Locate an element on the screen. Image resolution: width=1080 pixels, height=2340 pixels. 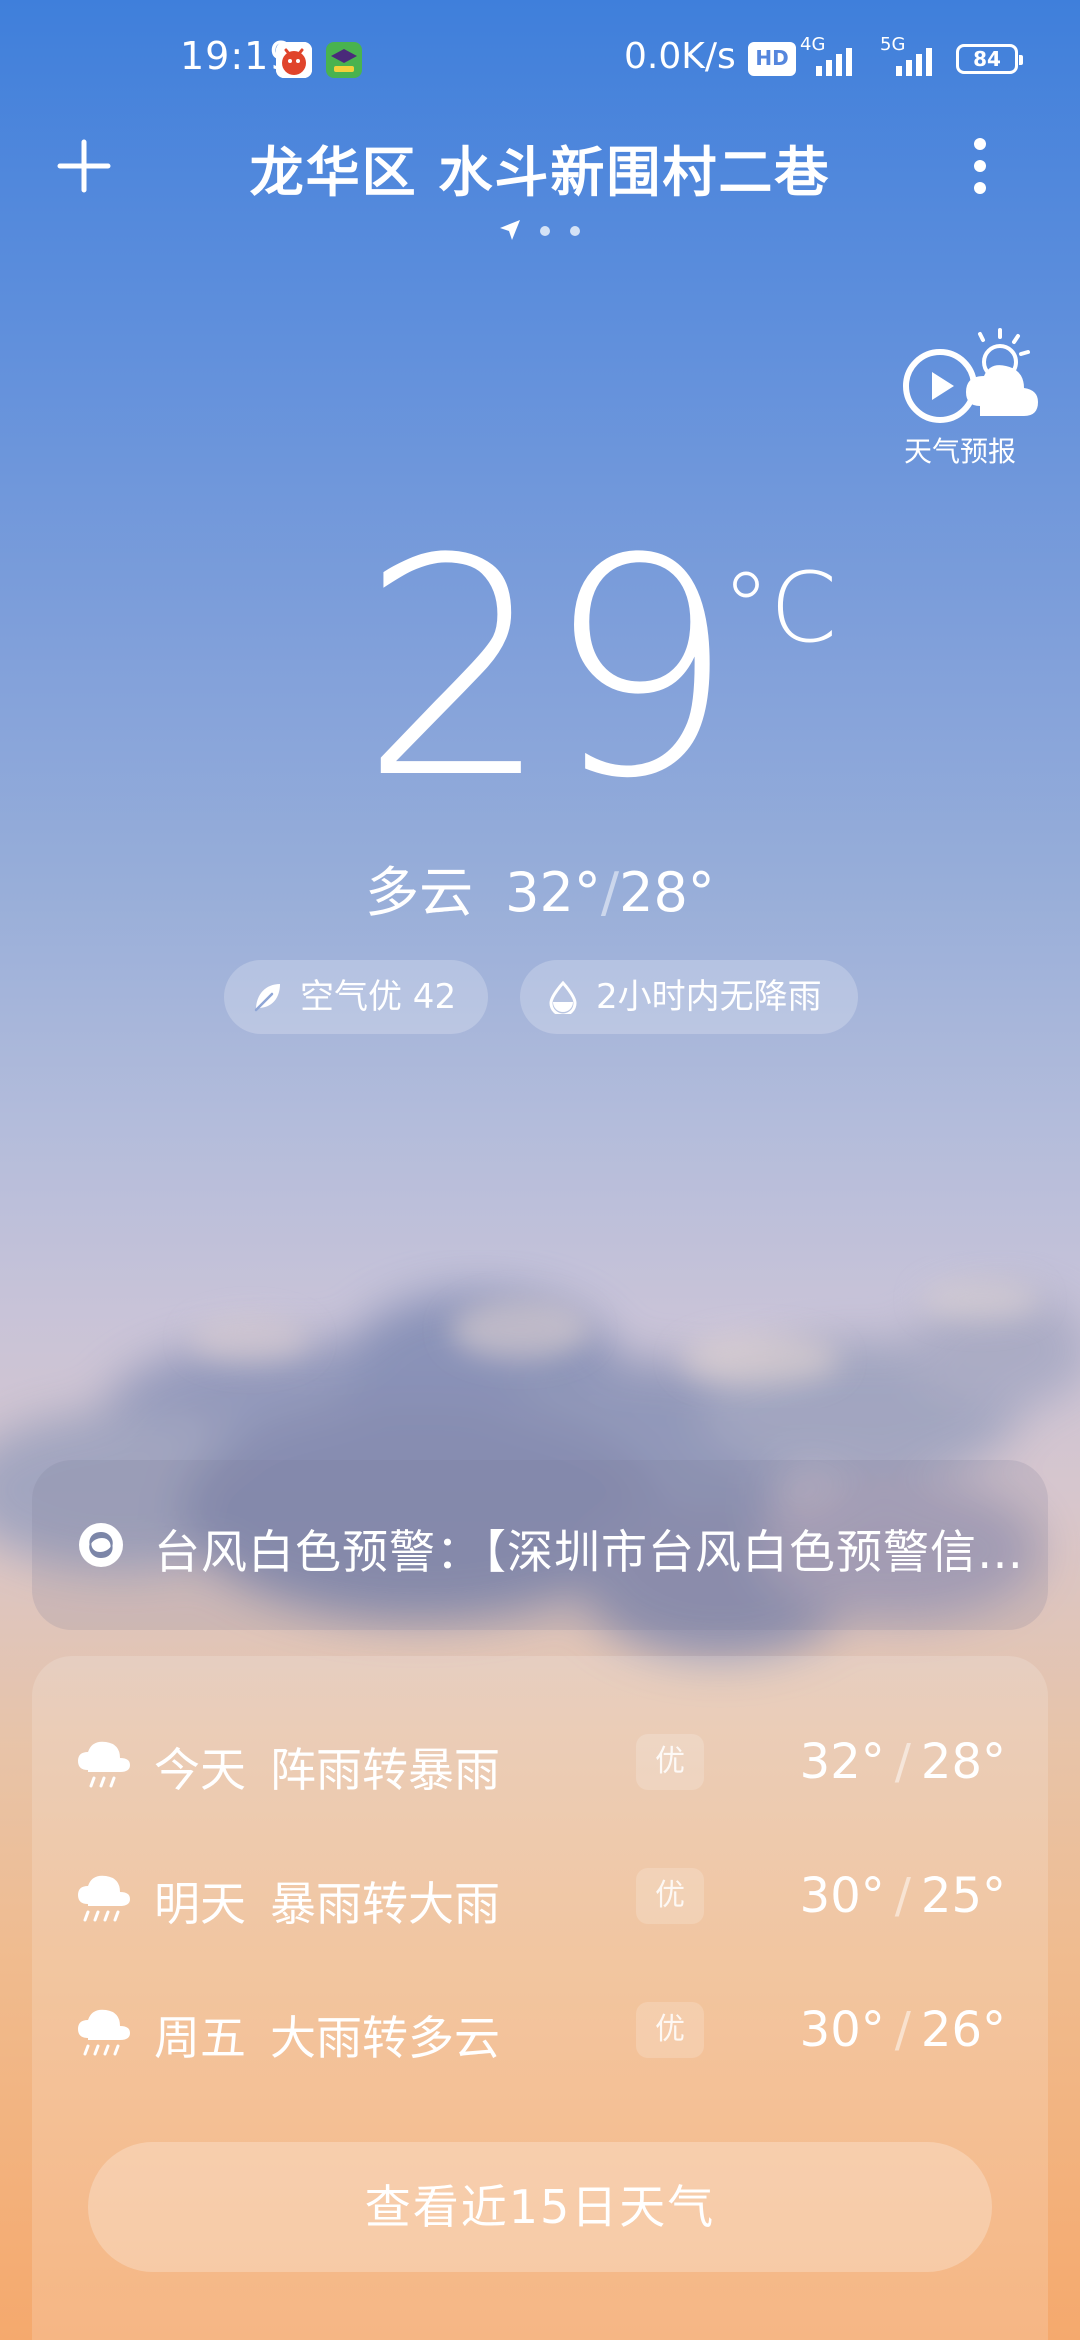
hd-voice-icon: HD is located at coordinates (772, 59).